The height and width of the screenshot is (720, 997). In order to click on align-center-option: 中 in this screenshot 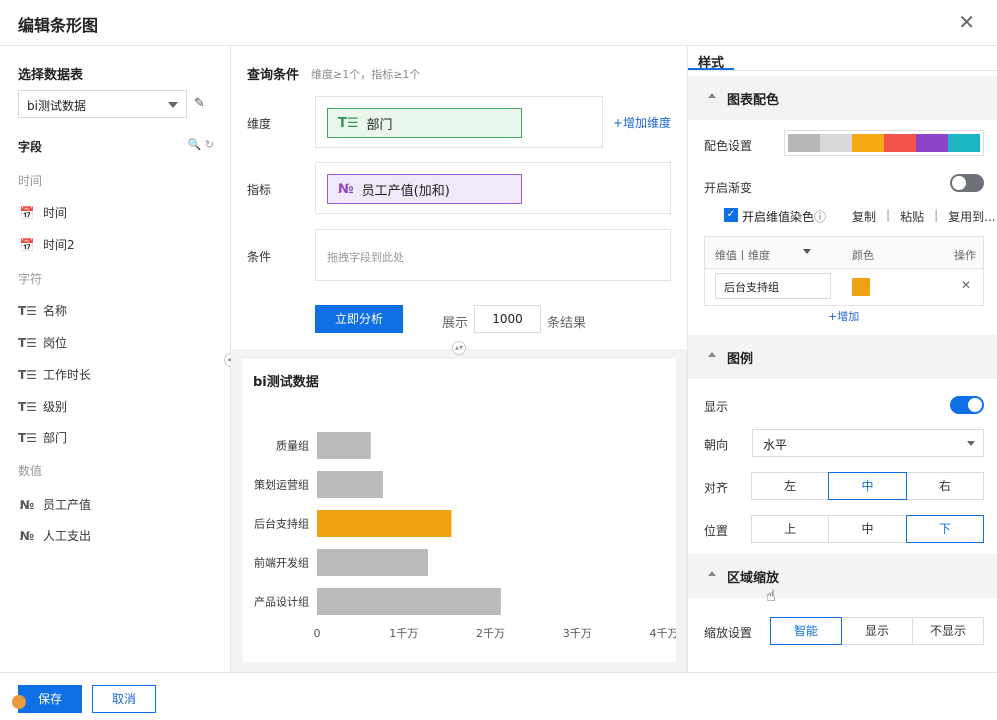, I will do `click(867, 486)`.